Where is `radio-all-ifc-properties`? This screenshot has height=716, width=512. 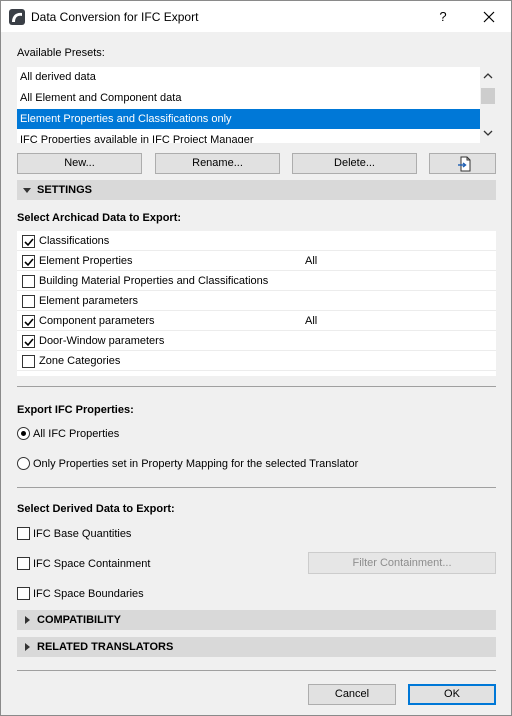 radio-all-ifc-properties is located at coordinates (23, 433).